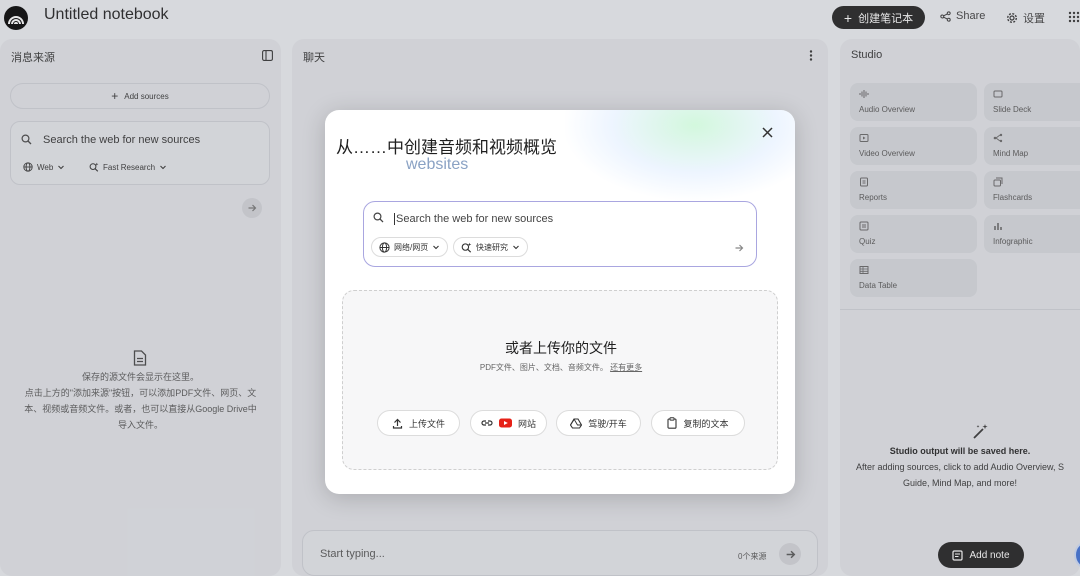  What do you see at coordinates (561, 348) in the screenshot?
I see `upload-title: 或者上传你的文件` at bounding box center [561, 348].